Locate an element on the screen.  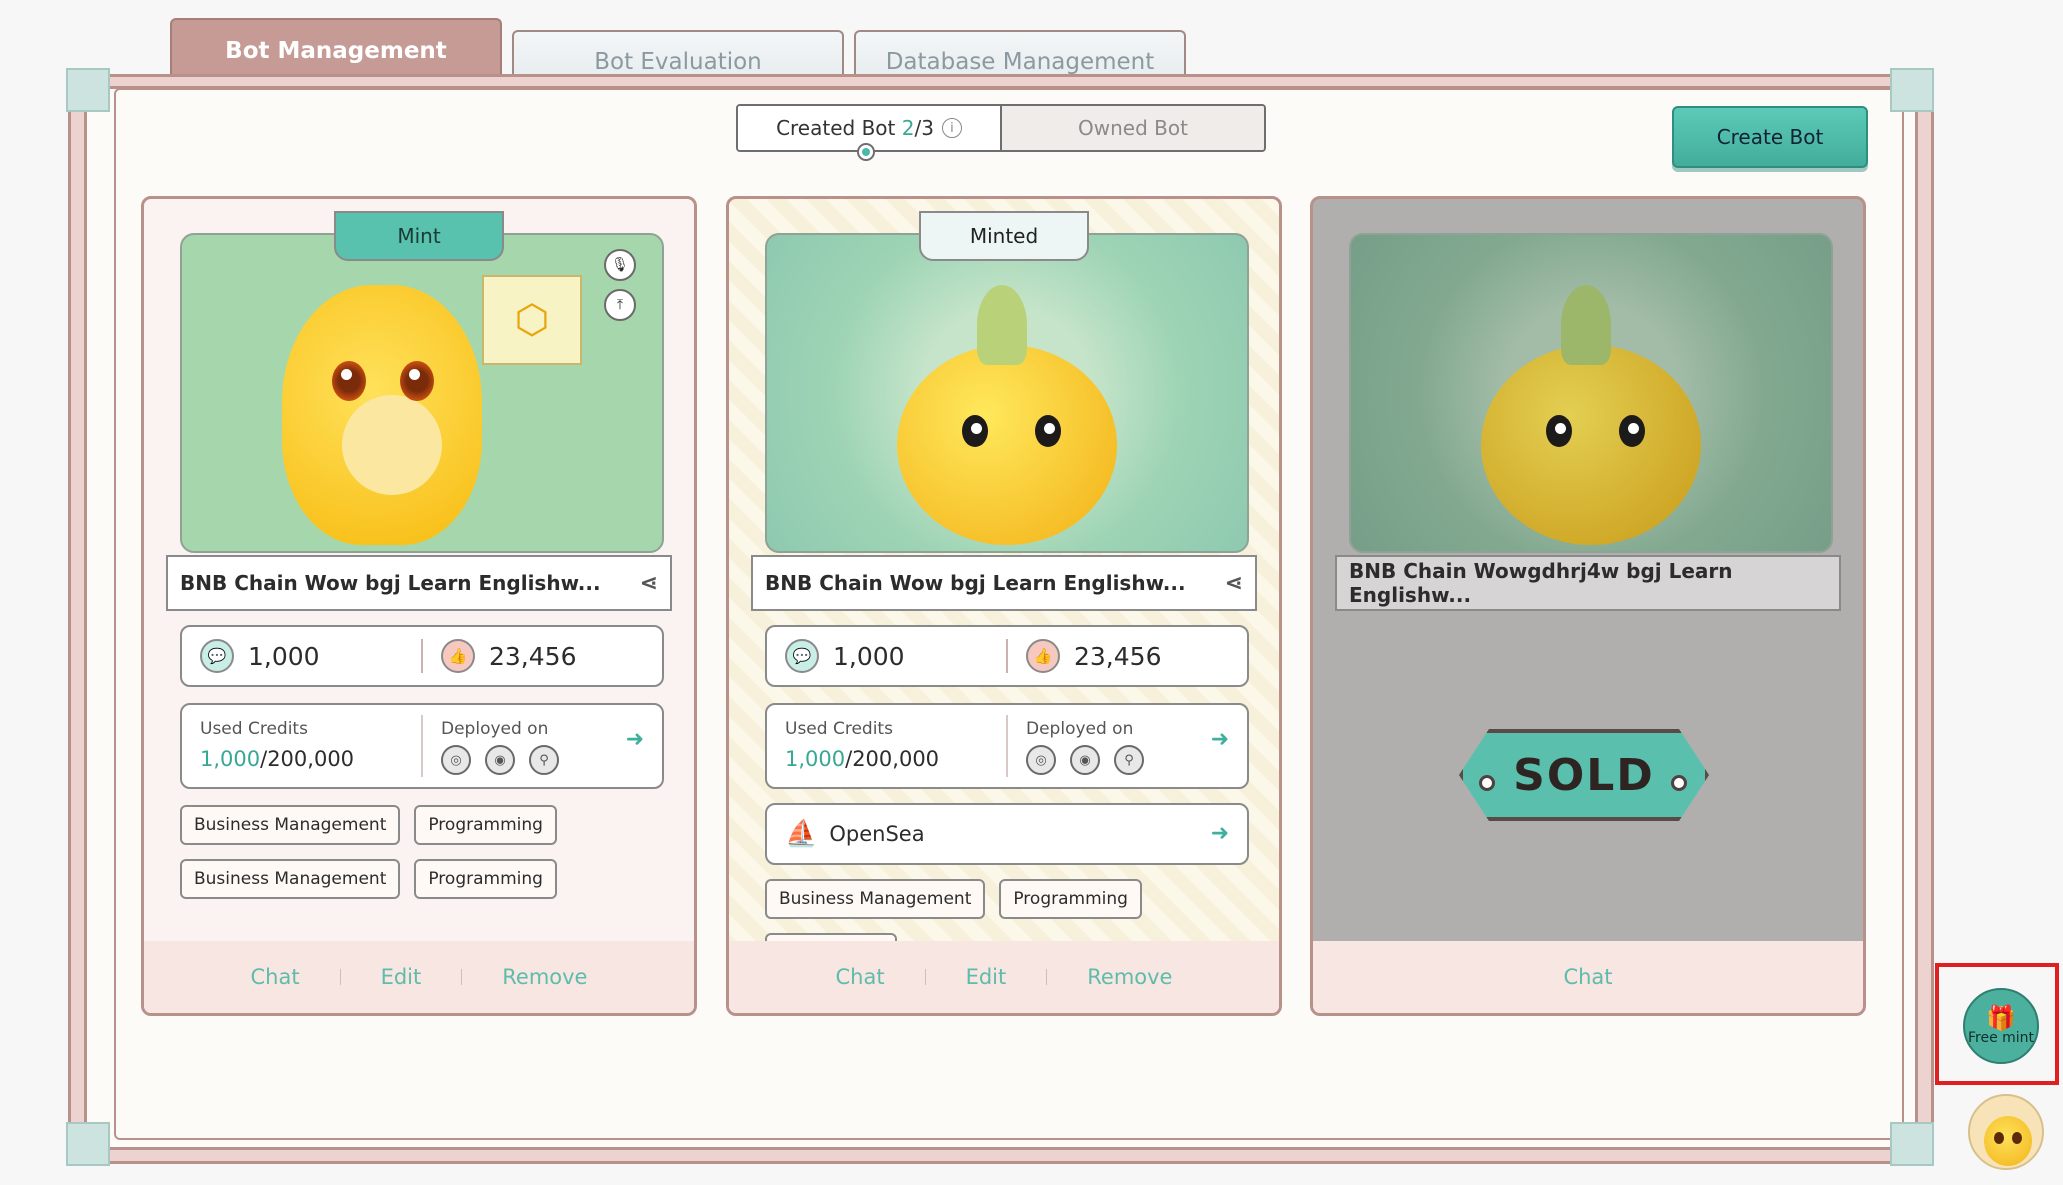
flag-logo: ⬡ is located at coordinates (532, 320).